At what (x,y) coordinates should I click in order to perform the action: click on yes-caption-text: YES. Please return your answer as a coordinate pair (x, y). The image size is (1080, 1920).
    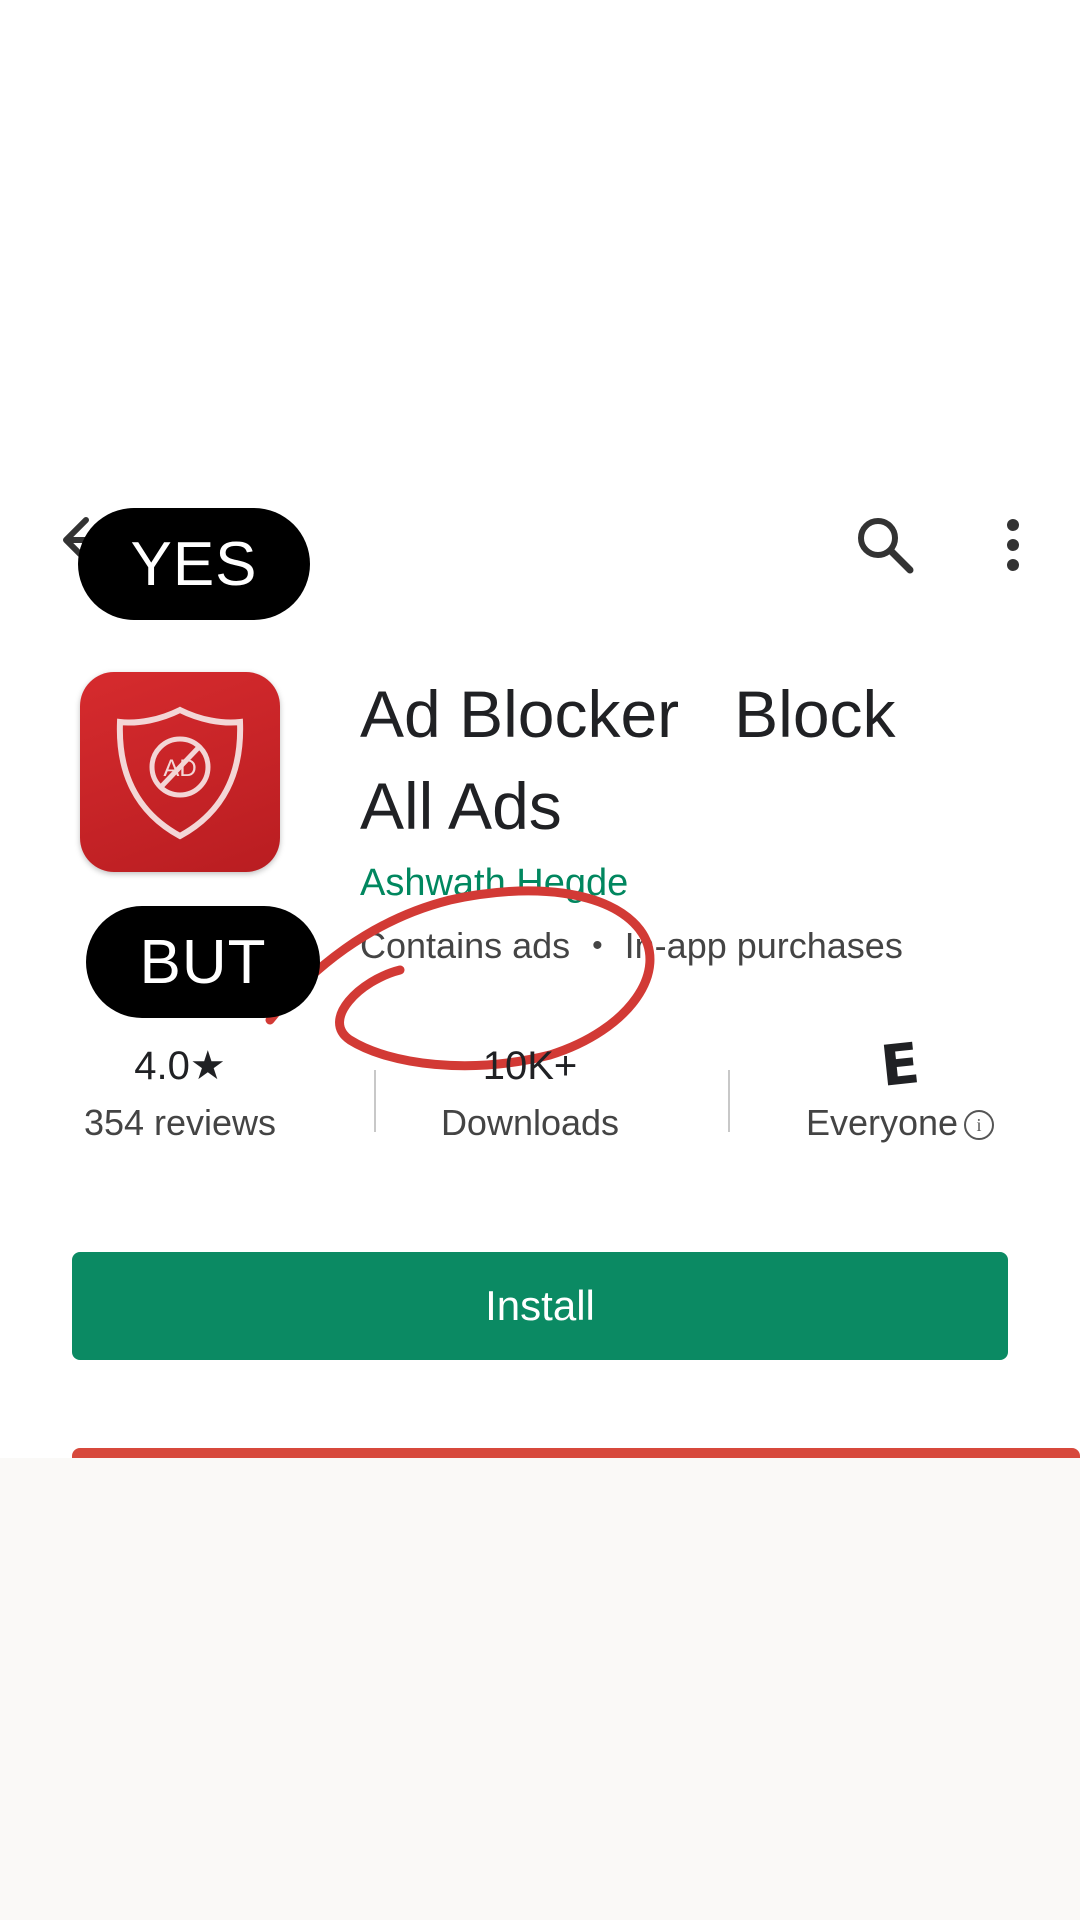
    Looking at the image, I should click on (194, 564).